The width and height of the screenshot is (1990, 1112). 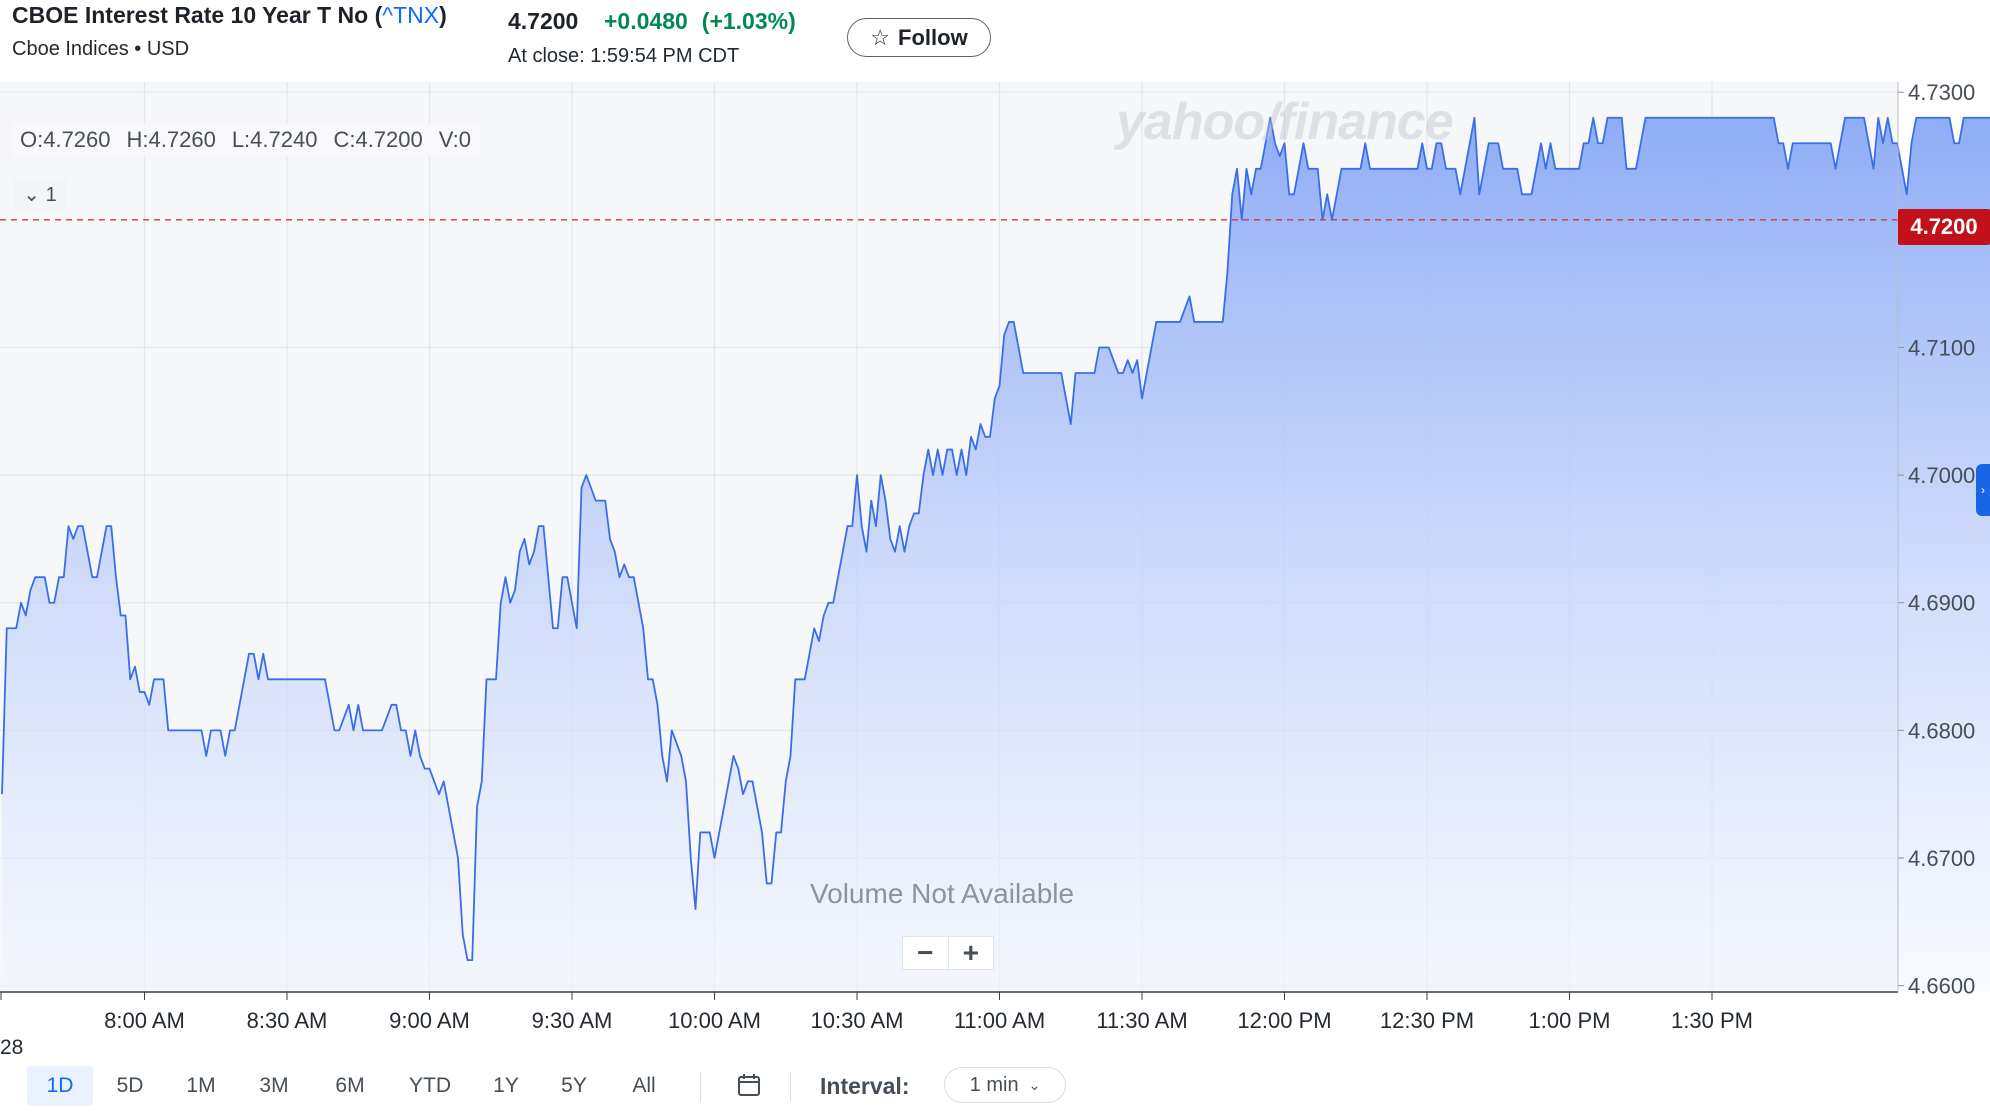 What do you see at coordinates (865, 1085) in the screenshot?
I see `interval-label: Interval:` at bounding box center [865, 1085].